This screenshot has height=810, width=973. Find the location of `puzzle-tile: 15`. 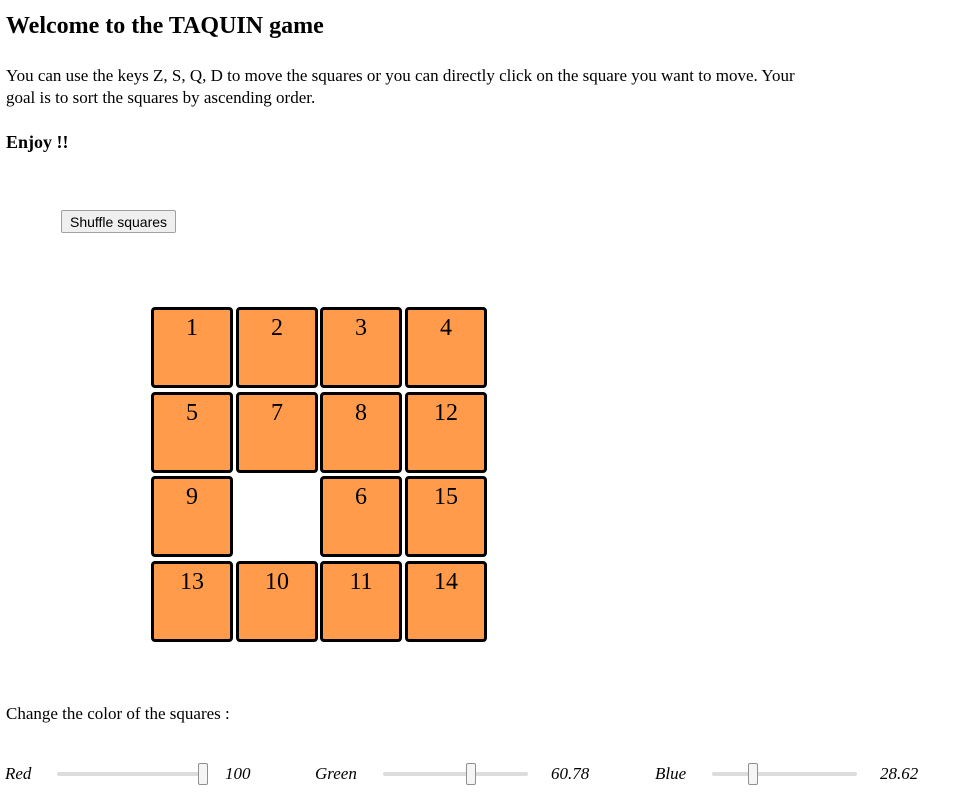

puzzle-tile: 15 is located at coordinates (446, 516).